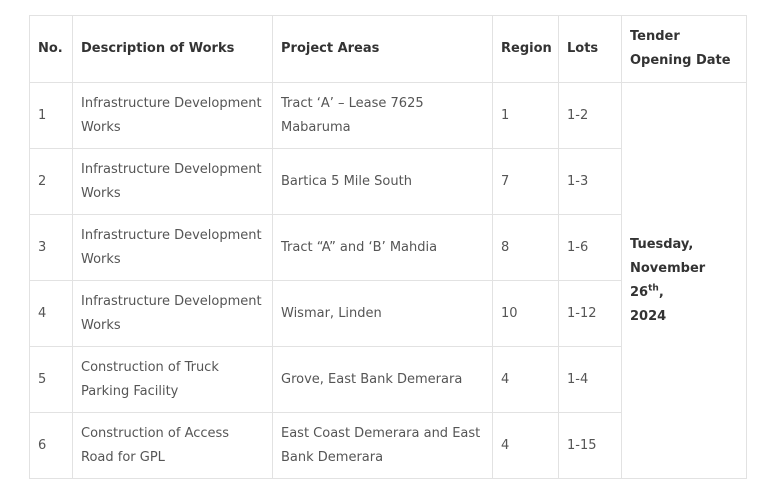  Describe the element at coordinates (382, 379) in the screenshot. I see `cell-project-area: Grove, East Bank Demerara` at that location.